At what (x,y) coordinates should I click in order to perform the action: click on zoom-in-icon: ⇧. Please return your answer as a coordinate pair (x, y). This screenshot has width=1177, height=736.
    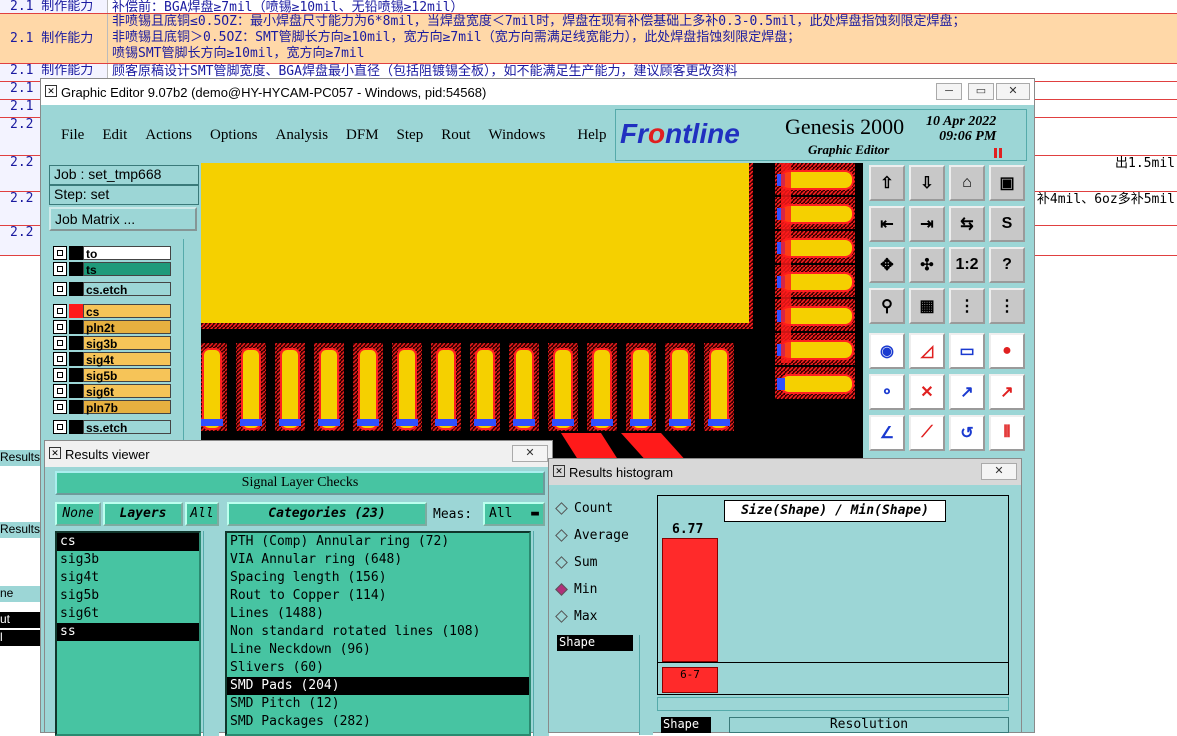
    Looking at the image, I should click on (887, 183).